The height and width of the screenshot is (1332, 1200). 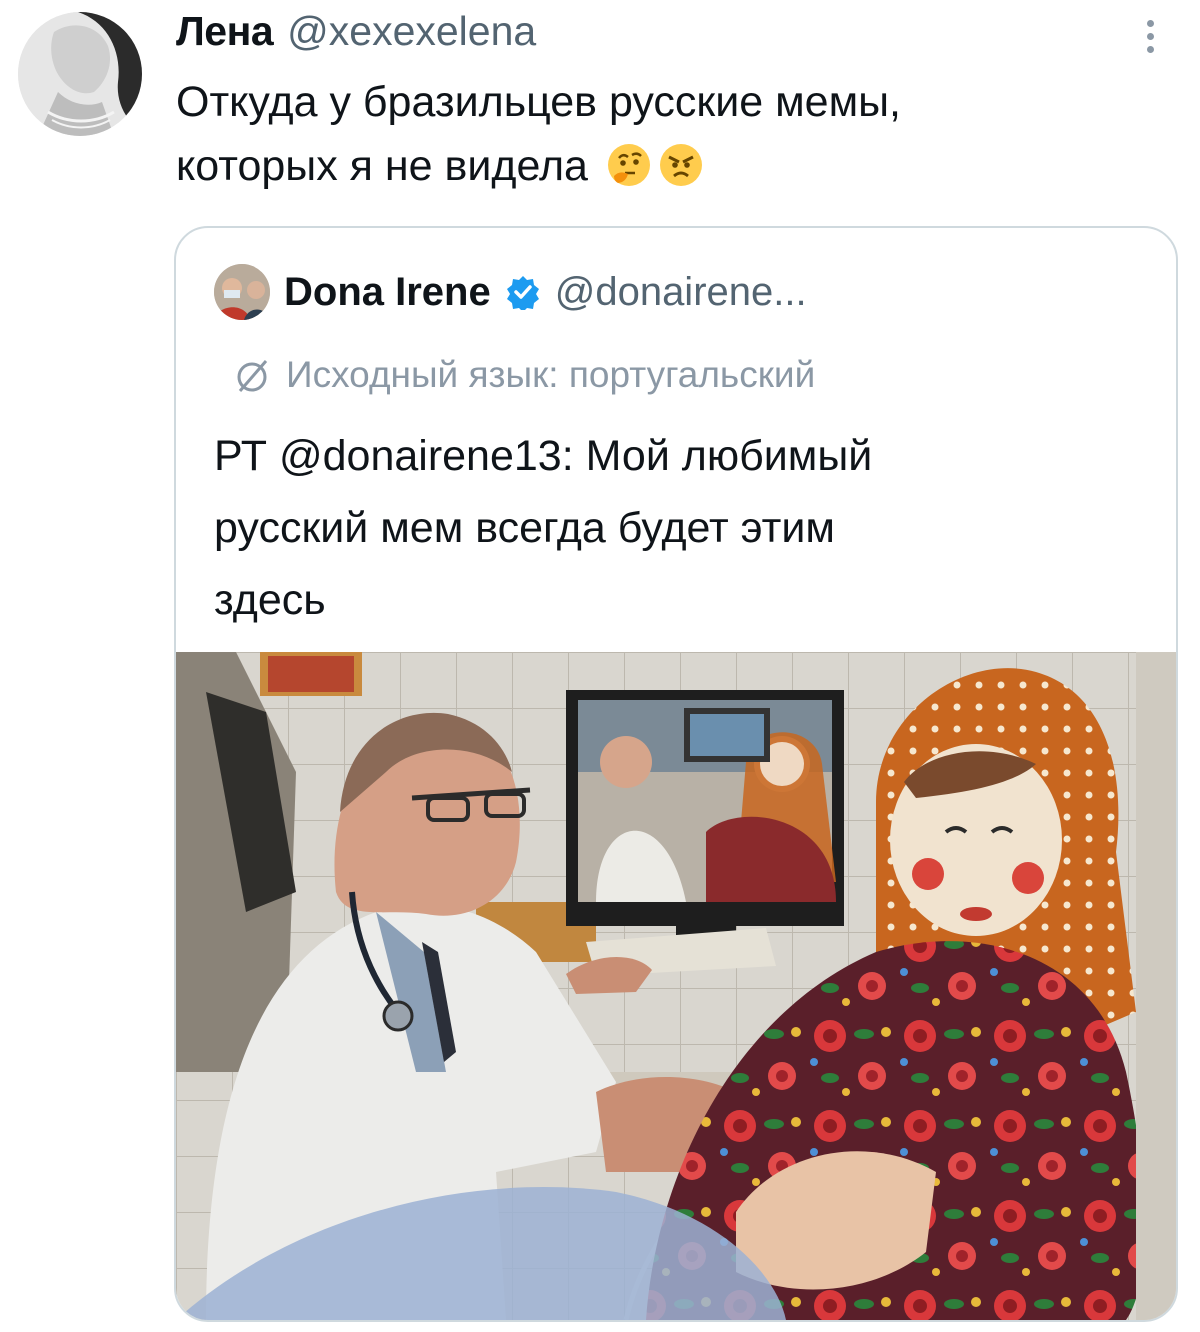 What do you see at coordinates (551, 374) in the screenshot?
I see `translation-label: Исходный язык: португальский` at bounding box center [551, 374].